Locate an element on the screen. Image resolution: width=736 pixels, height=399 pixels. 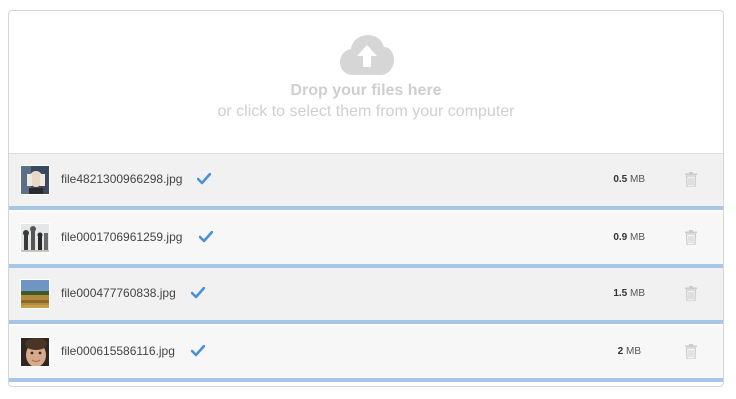
dropzone-title: Drop your files here is located at coordinates (366, 90).